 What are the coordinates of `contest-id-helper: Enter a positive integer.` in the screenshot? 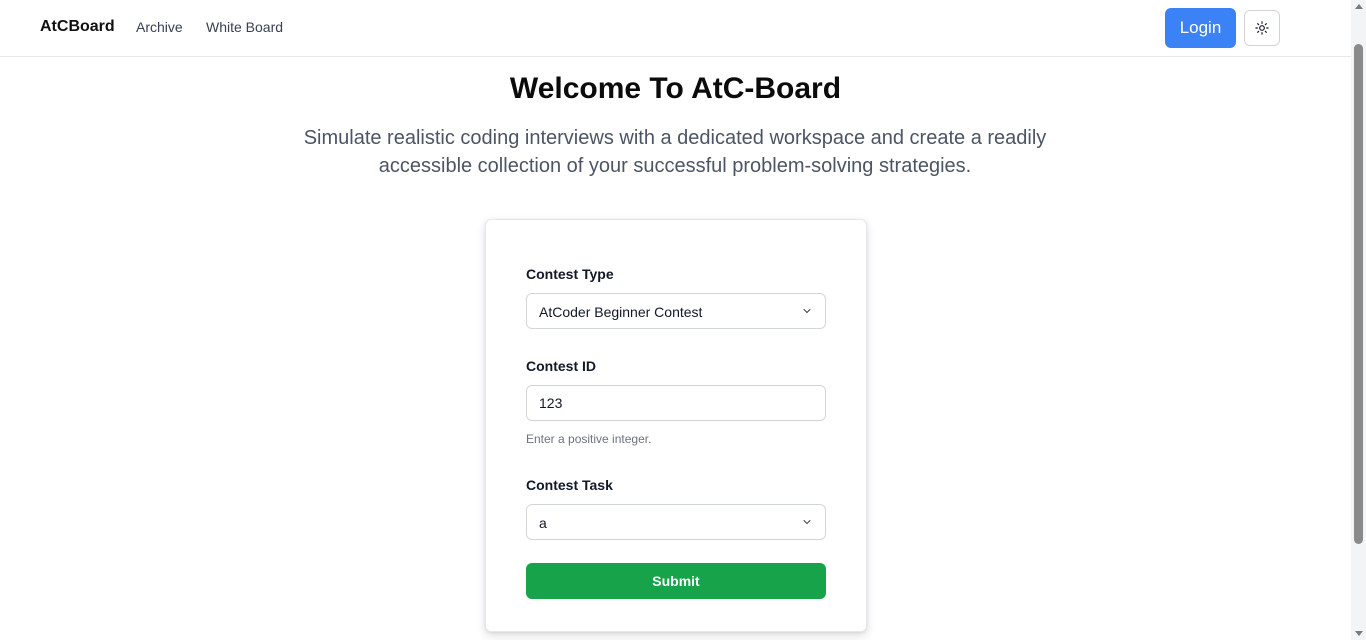 It's located at (589, 439).